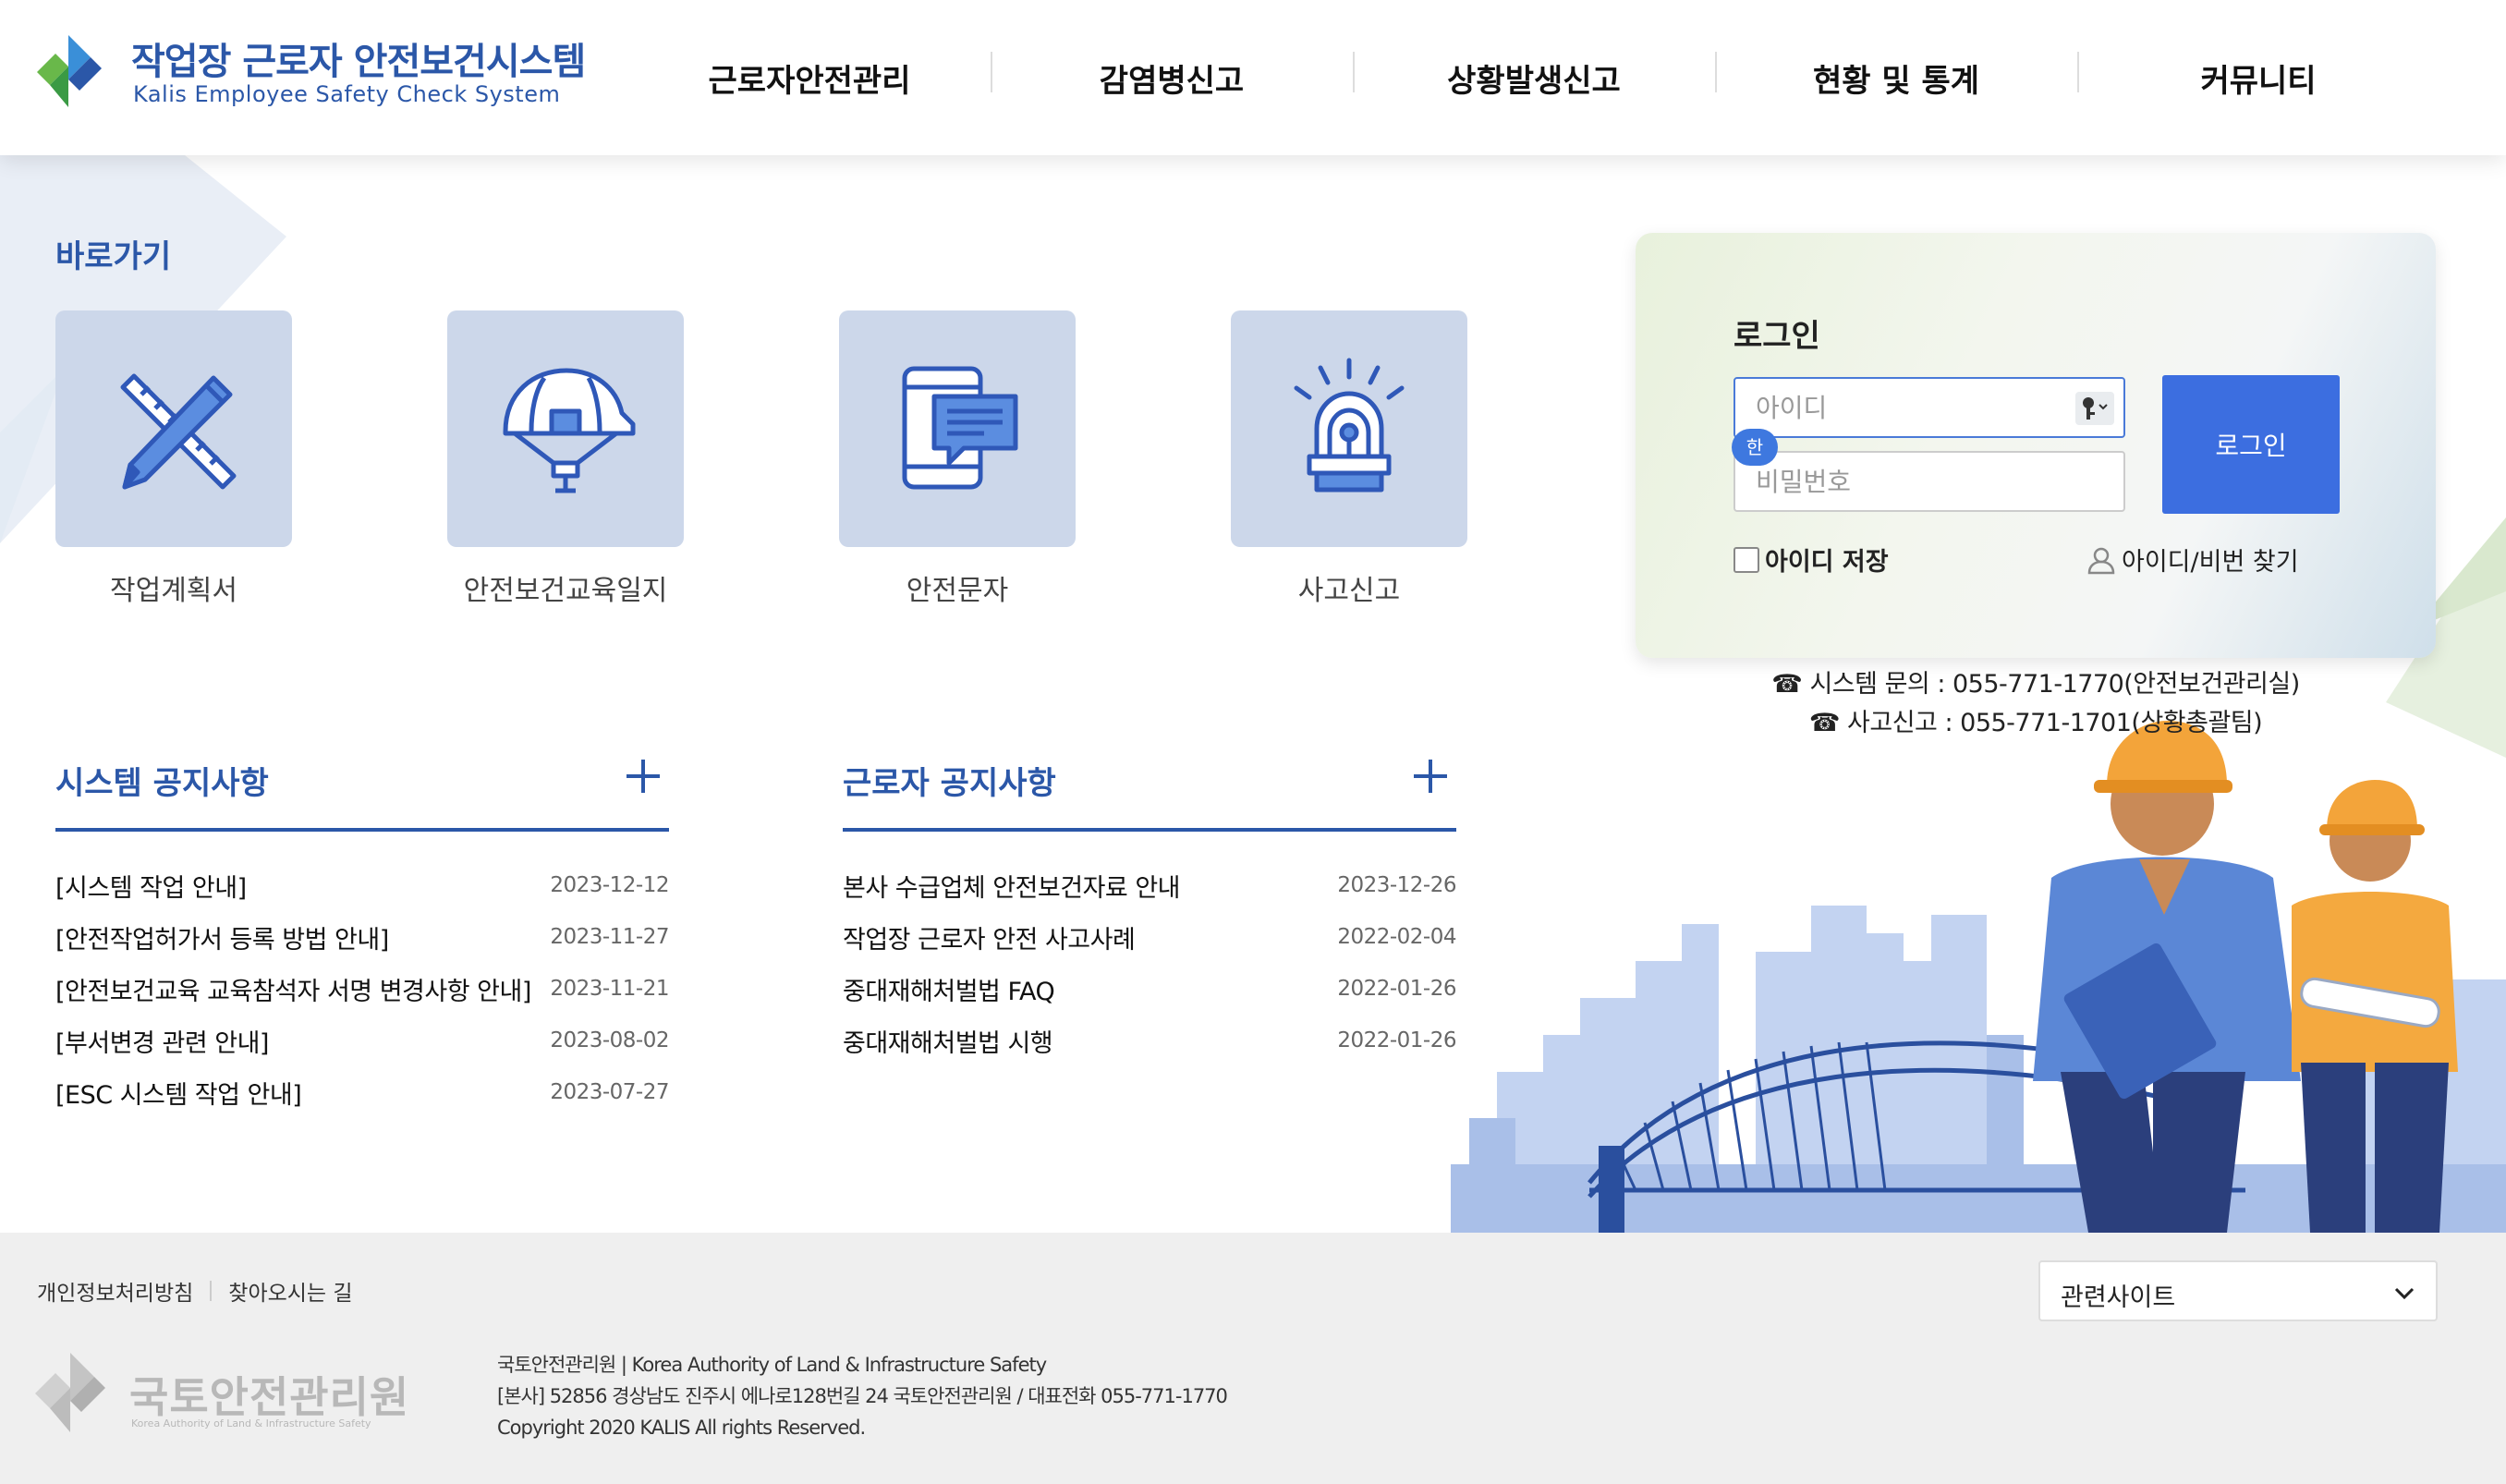  I want to click on notice-title: 중대재해처벌법 FAQ, so click(949, 991).